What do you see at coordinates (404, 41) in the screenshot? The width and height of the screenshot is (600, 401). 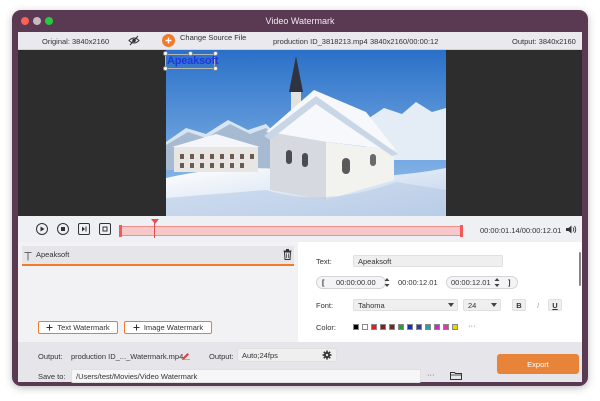 I see `source-file-meta: 3840x2160/00:00:12` at bounding box center [404, 41].